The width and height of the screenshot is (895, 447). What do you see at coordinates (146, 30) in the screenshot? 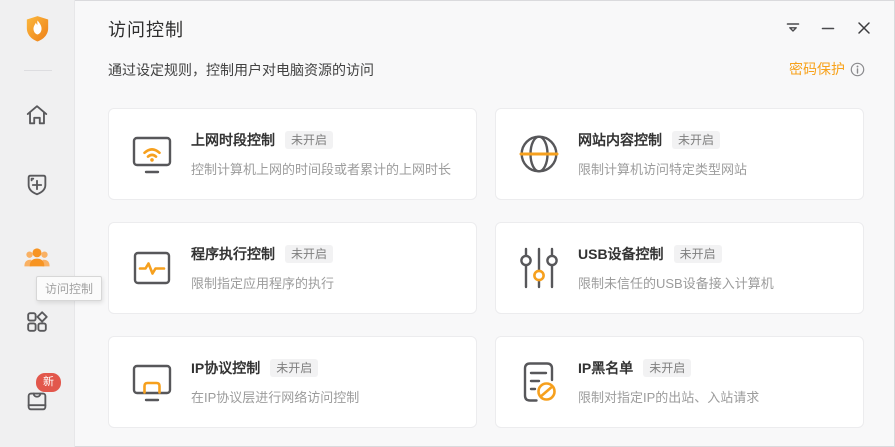
I see `page-title: 访问控制` at bounding box center [146, 30].